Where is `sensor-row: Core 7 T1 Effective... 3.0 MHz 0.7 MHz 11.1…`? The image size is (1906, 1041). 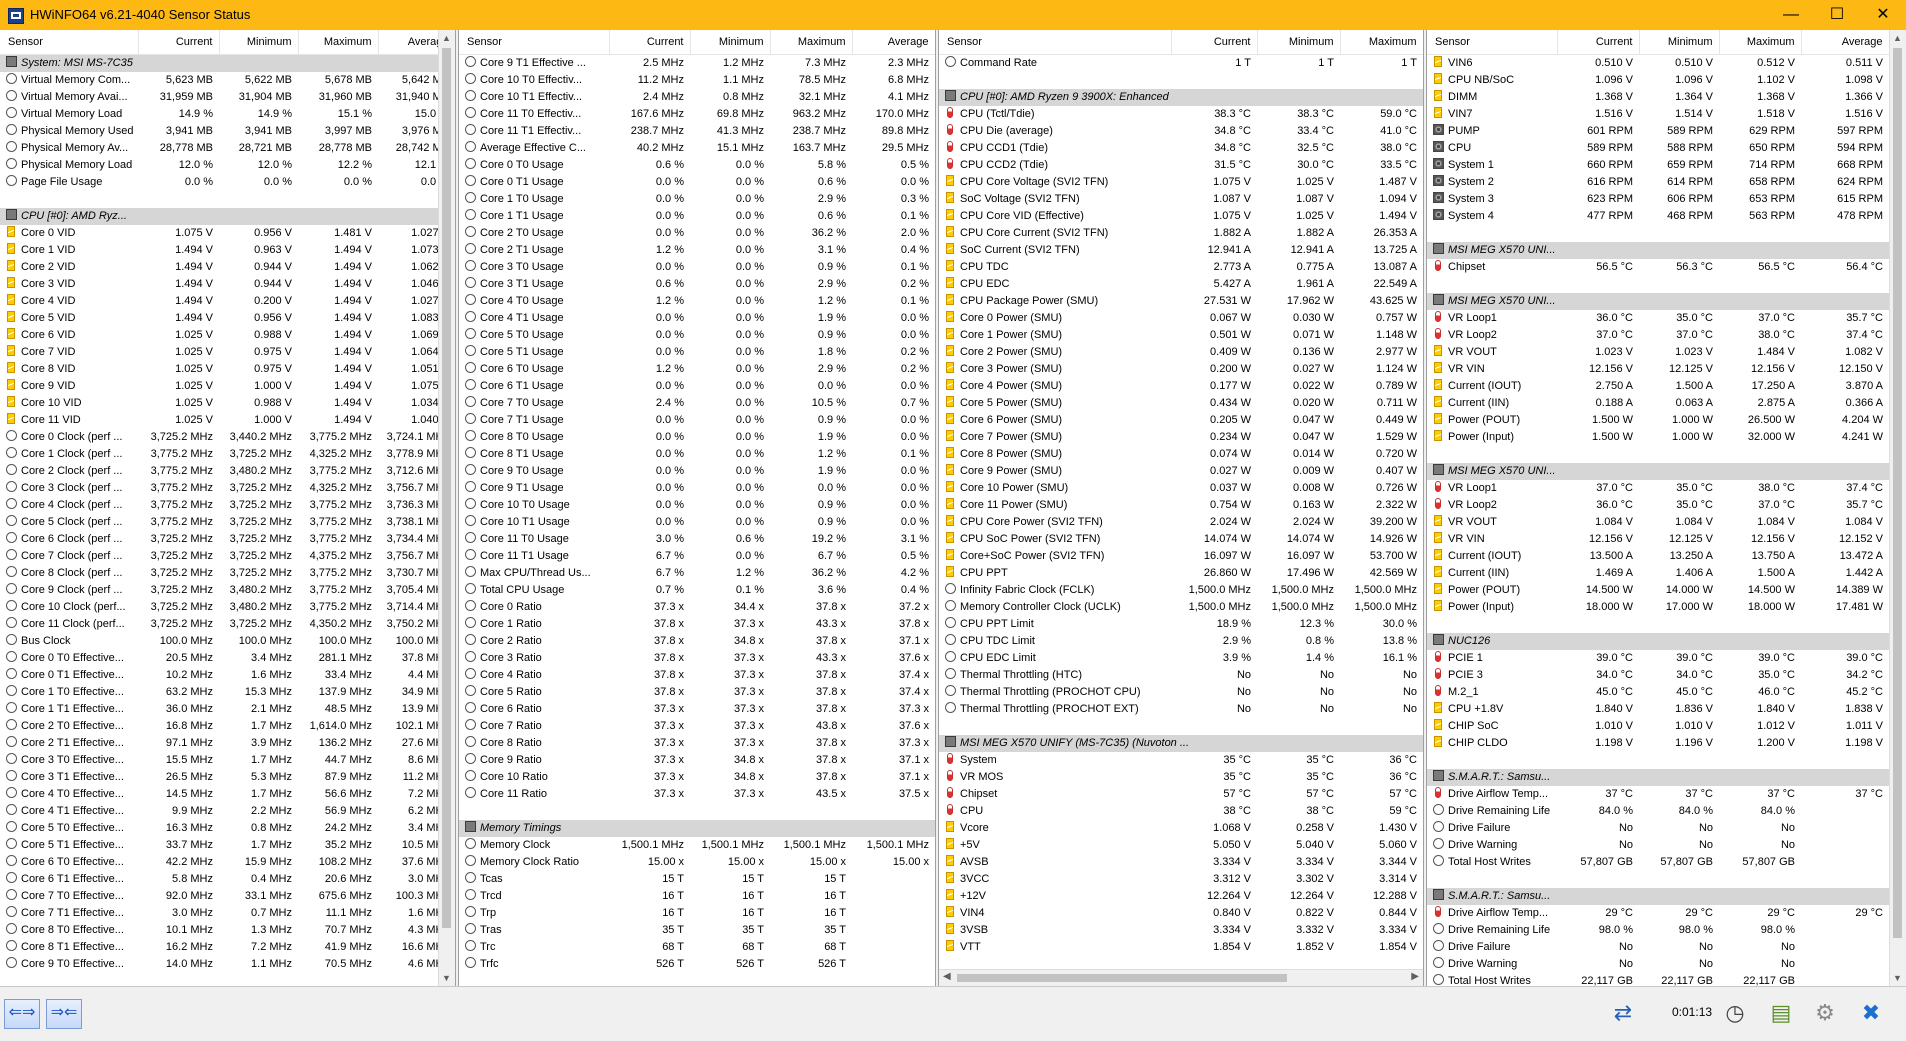 sensor-row: Core 7 T1 Effective... 3.0 MHz 0.7 MHz 11.1… is located at coordinates (227, 913).